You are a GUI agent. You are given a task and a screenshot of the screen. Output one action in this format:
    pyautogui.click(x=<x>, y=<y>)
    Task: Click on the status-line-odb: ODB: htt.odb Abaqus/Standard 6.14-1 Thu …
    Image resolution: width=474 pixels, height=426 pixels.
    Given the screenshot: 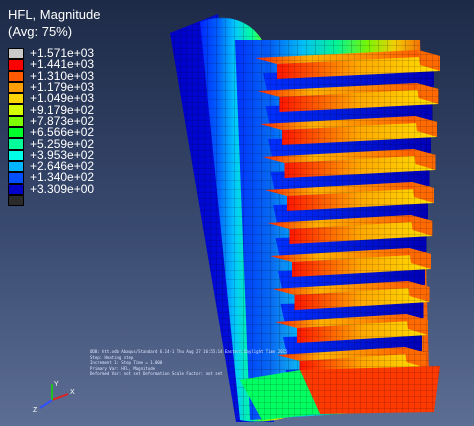 What is the action you would take?
    pyautogui.click(x=189, y=351)
    